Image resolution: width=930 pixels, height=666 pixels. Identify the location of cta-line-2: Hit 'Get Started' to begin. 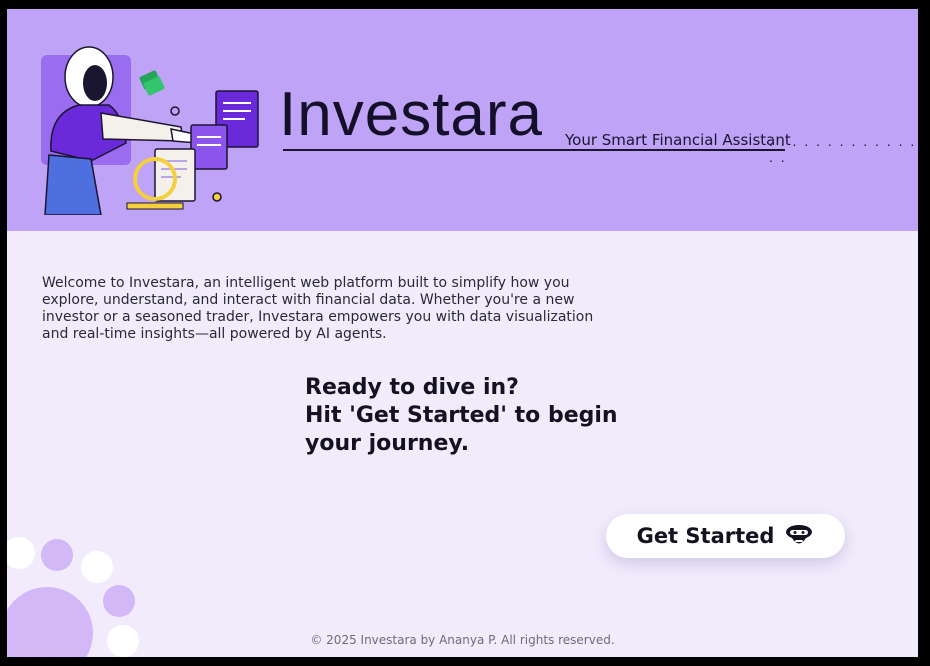
(461, 415).